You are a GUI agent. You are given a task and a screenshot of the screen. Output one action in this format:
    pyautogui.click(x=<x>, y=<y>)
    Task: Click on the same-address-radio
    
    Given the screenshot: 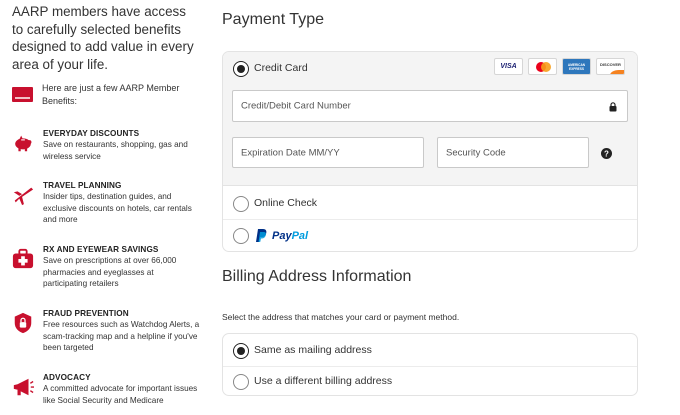 What is the action you would take?
    pyautogui.click(x=241, y=351)
    